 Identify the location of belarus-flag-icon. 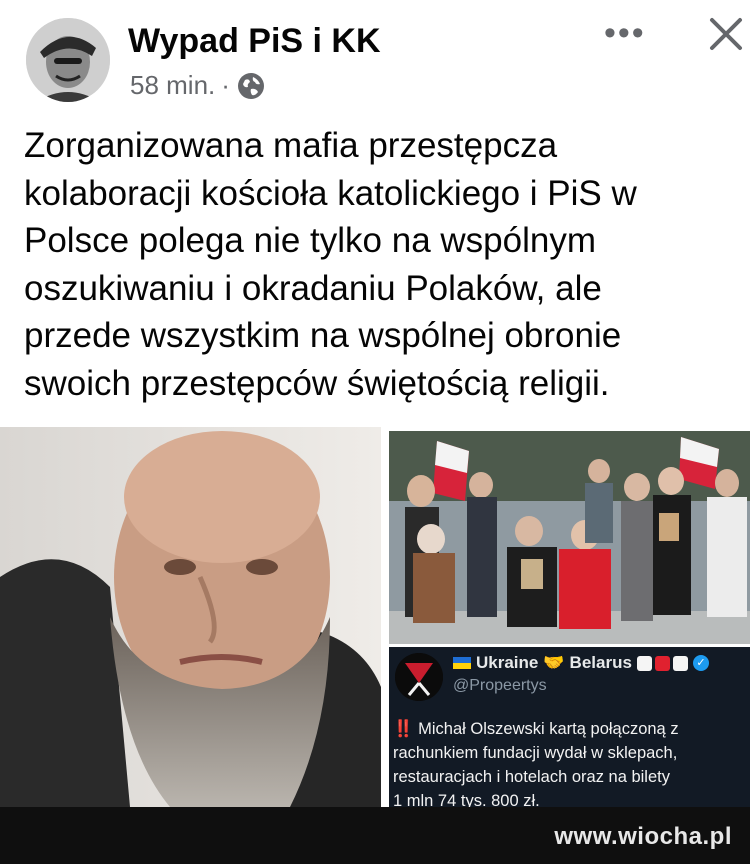
(662, 663).